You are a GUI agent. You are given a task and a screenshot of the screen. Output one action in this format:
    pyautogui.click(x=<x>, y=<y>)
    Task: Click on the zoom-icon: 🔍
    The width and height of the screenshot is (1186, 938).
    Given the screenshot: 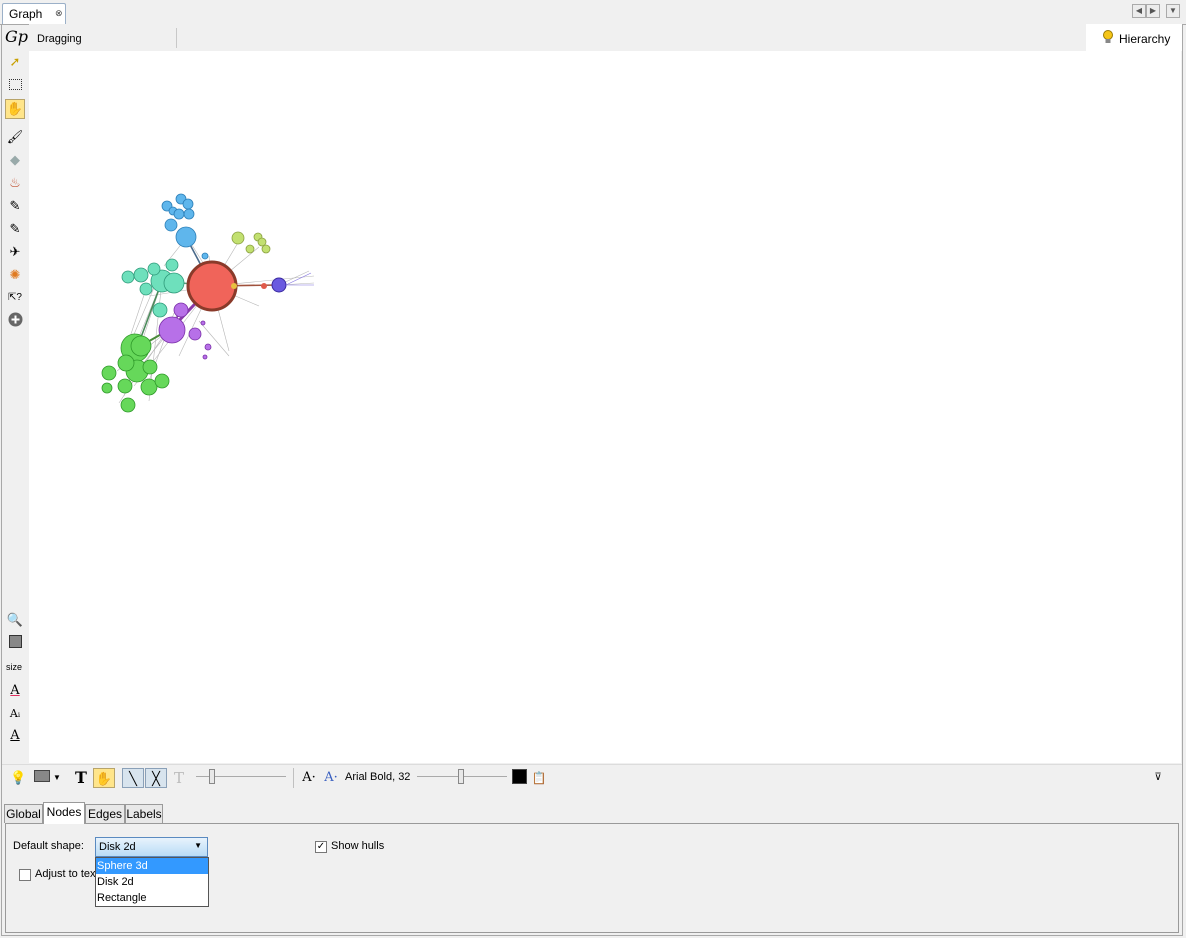 What is the action you would take?
    pyautogui.click(x=15, y=620)
    